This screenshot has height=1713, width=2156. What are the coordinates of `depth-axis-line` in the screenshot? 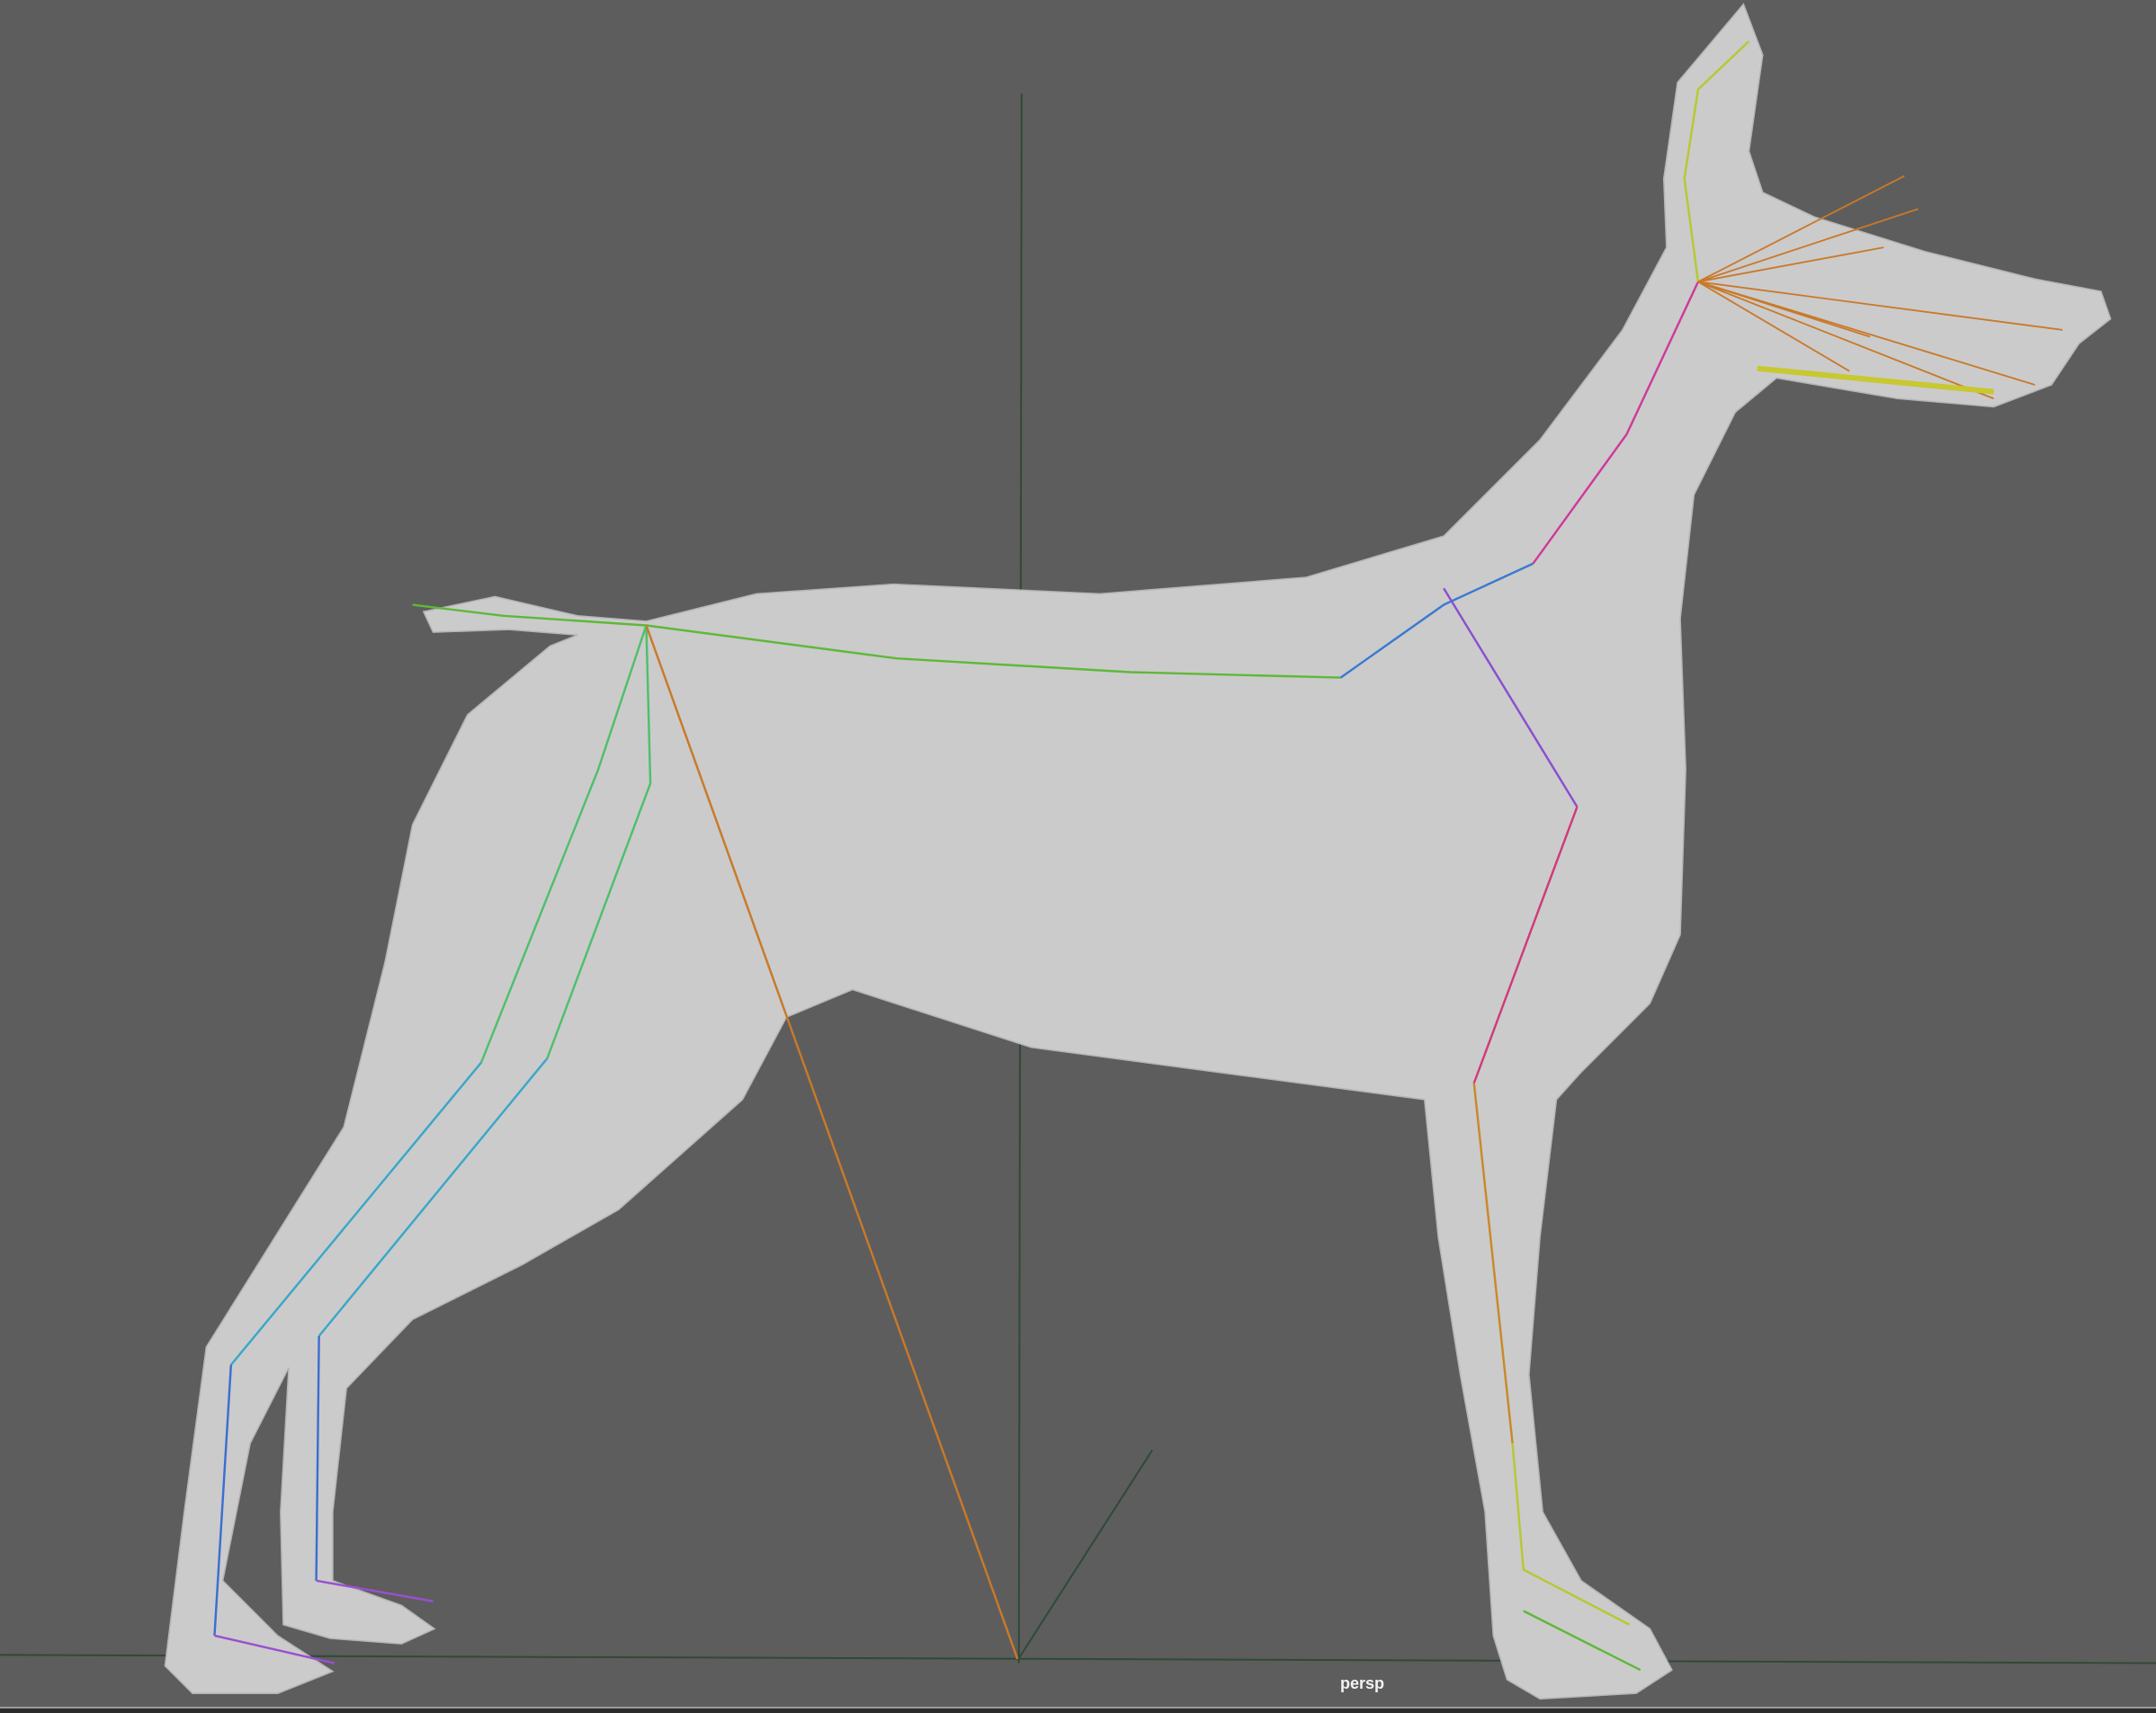 It's located at (1084, 1556).